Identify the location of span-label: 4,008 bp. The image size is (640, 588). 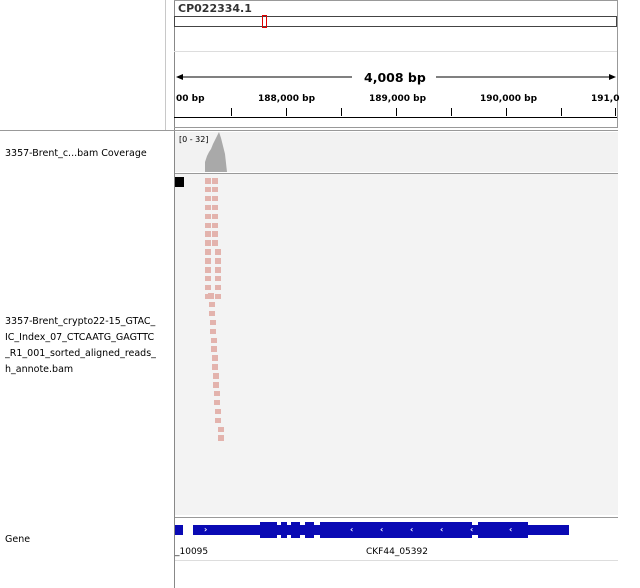
(395, 77).